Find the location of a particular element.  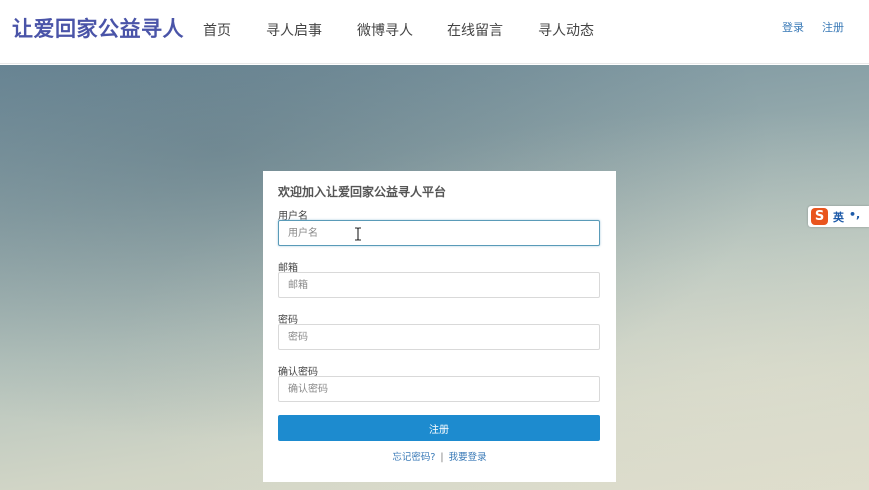

register-title: 欢迎加入让爱回家公益寻人平台 is located at coordinates (362, 192).